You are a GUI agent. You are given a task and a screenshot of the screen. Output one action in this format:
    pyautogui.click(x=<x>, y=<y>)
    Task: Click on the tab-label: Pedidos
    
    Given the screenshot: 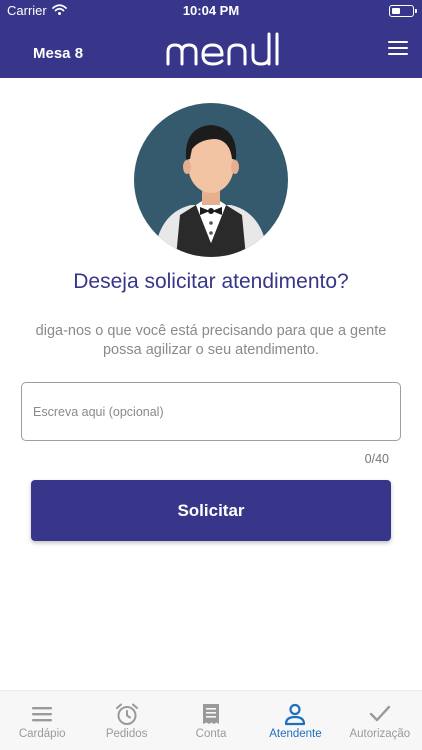 What is the action you would take?
    pyautogui.click(x=126, y=734)
    